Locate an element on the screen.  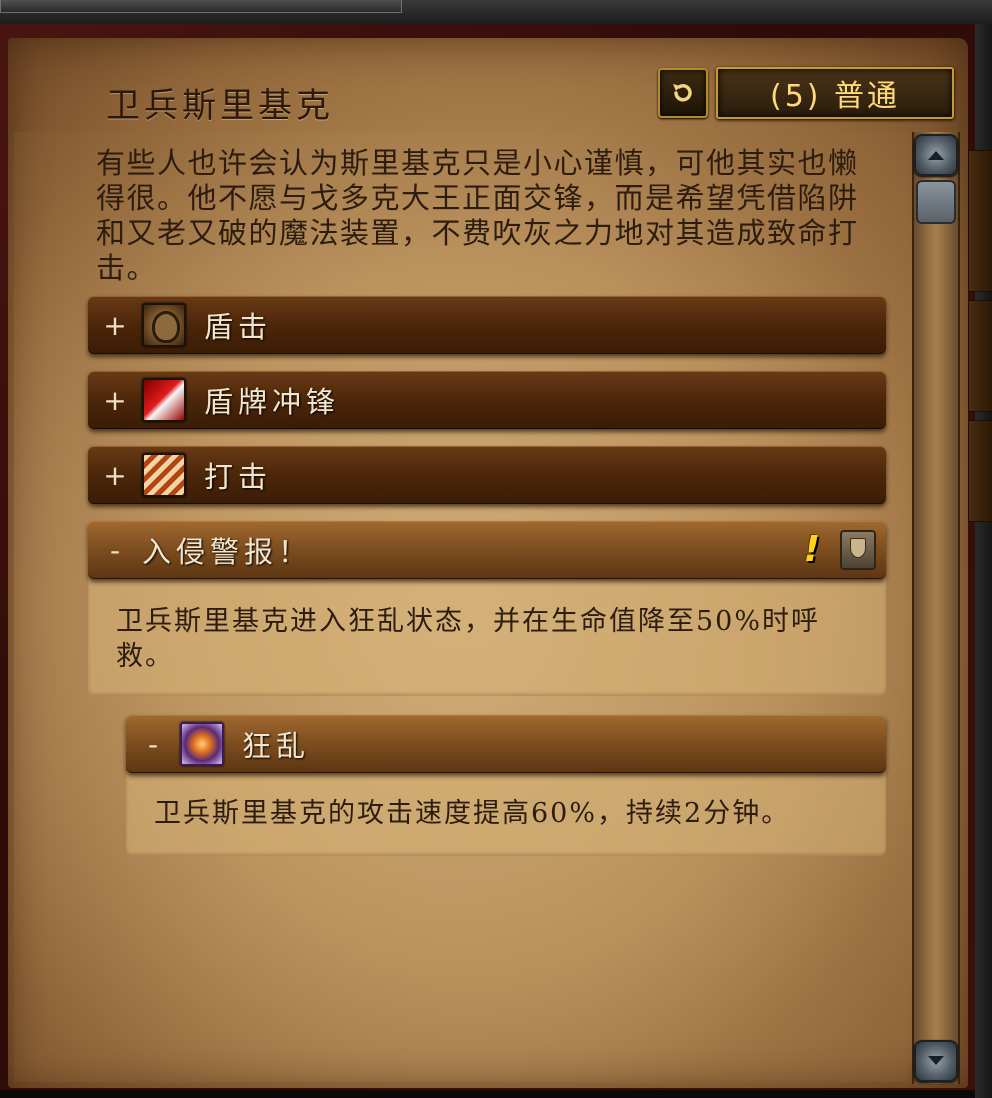
ability-label: 盾击 is located at coordinates (238, 327).